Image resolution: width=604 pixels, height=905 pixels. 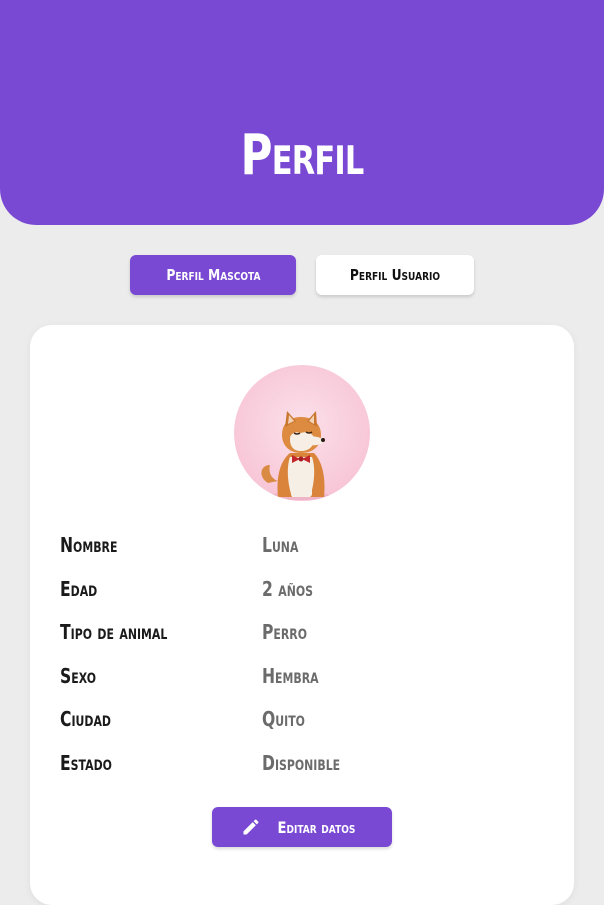 I want to click on page-title: Perfil, so click(x=302, y=155).